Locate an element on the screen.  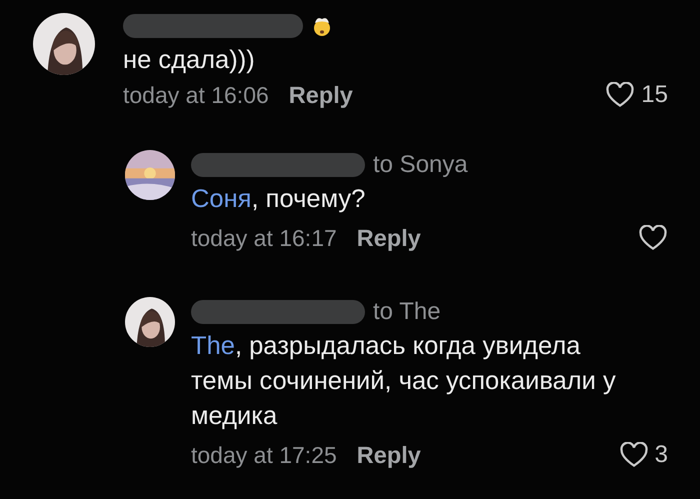
comment-text: The, разрыдалась когда увидела темы сочинений, час успокаивали у медика is located at coordinates (404, 381).